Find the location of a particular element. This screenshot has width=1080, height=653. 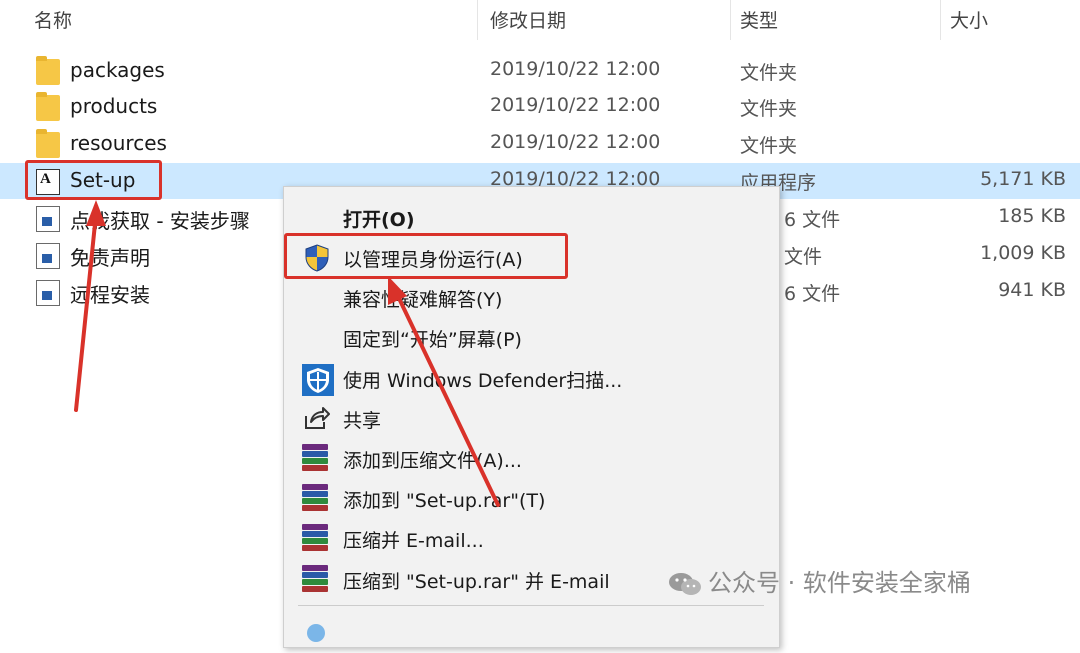

menu-item-compatibility: 兼容性疑难解答(Y) is located at coordinates (531, 297).